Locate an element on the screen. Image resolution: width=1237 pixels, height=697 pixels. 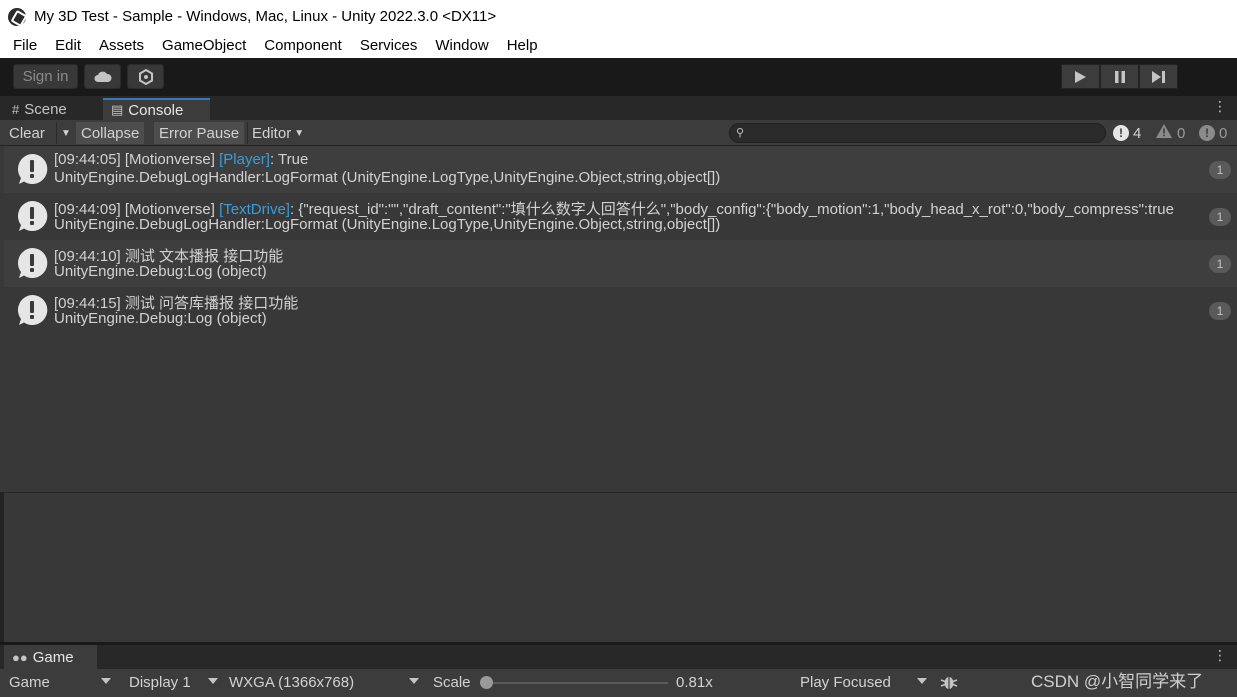
error-pause-toggle: Error Pause is located at coordinates (199, 133).